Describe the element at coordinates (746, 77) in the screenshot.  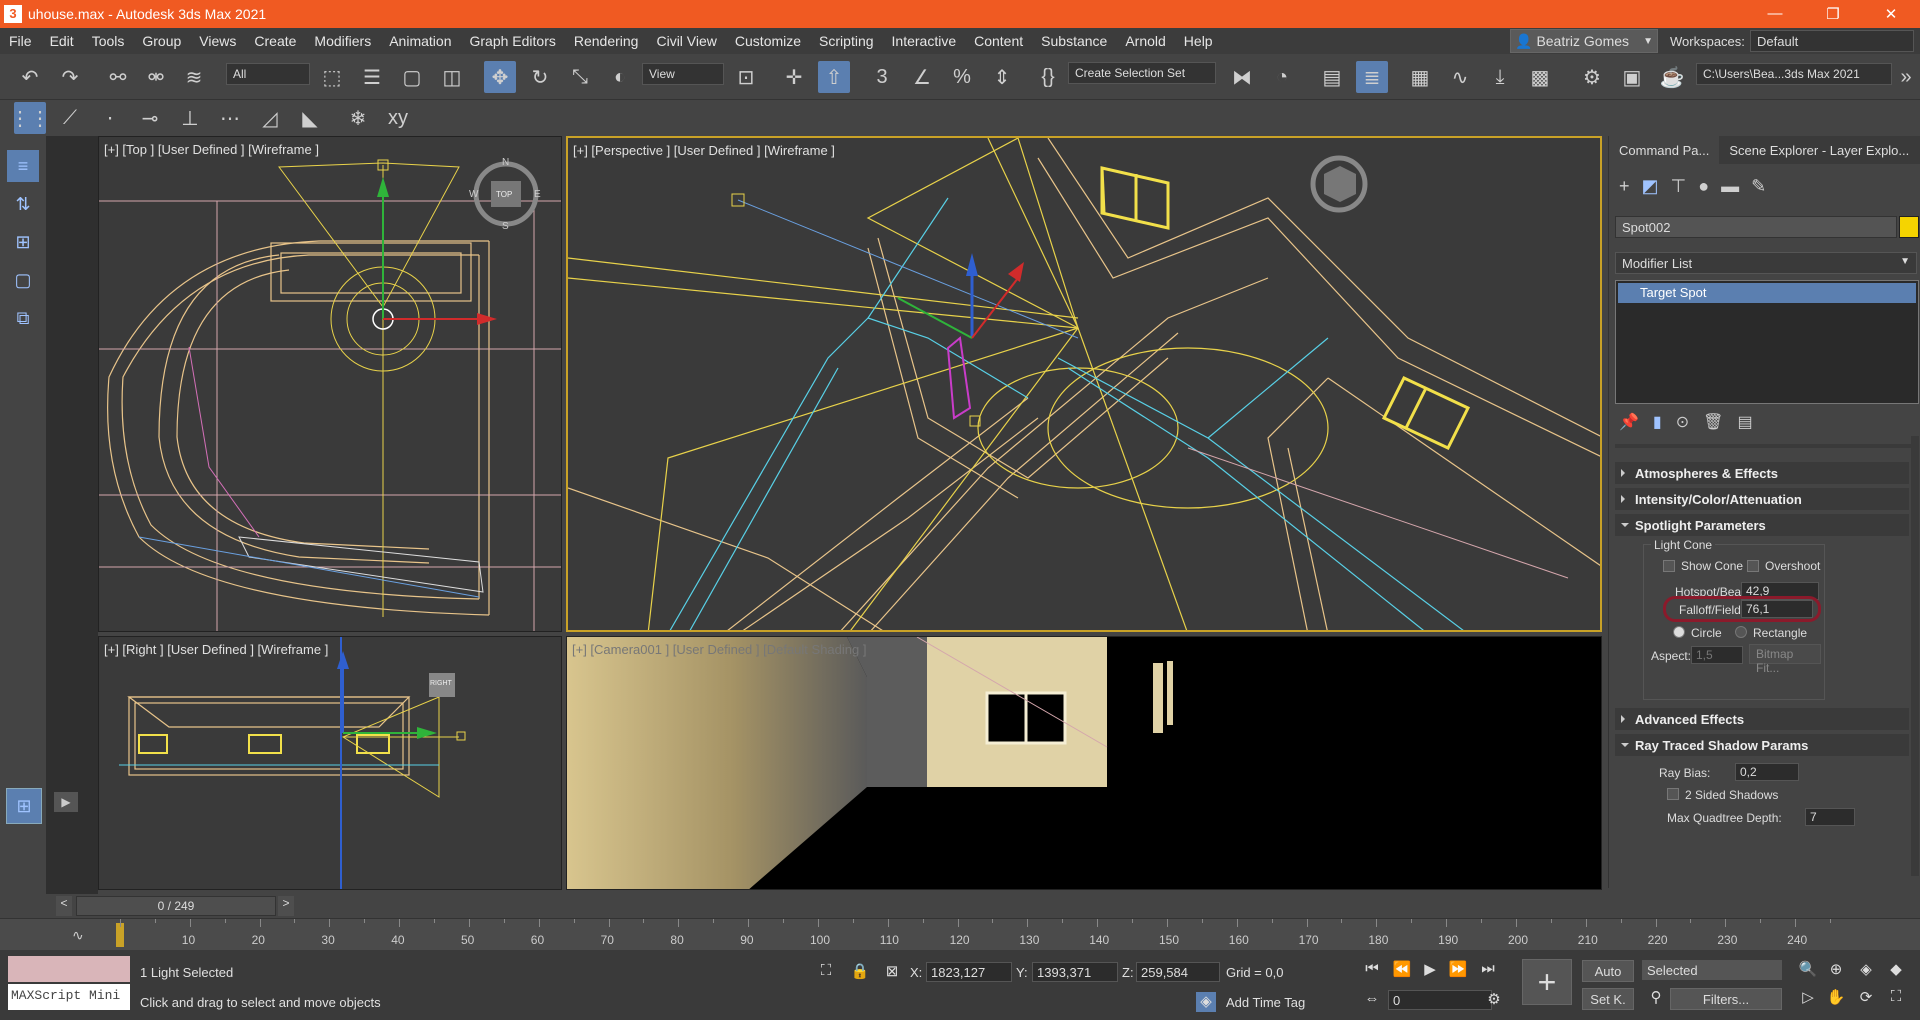
I see `pivot-center-icon: ⊡` at that location.